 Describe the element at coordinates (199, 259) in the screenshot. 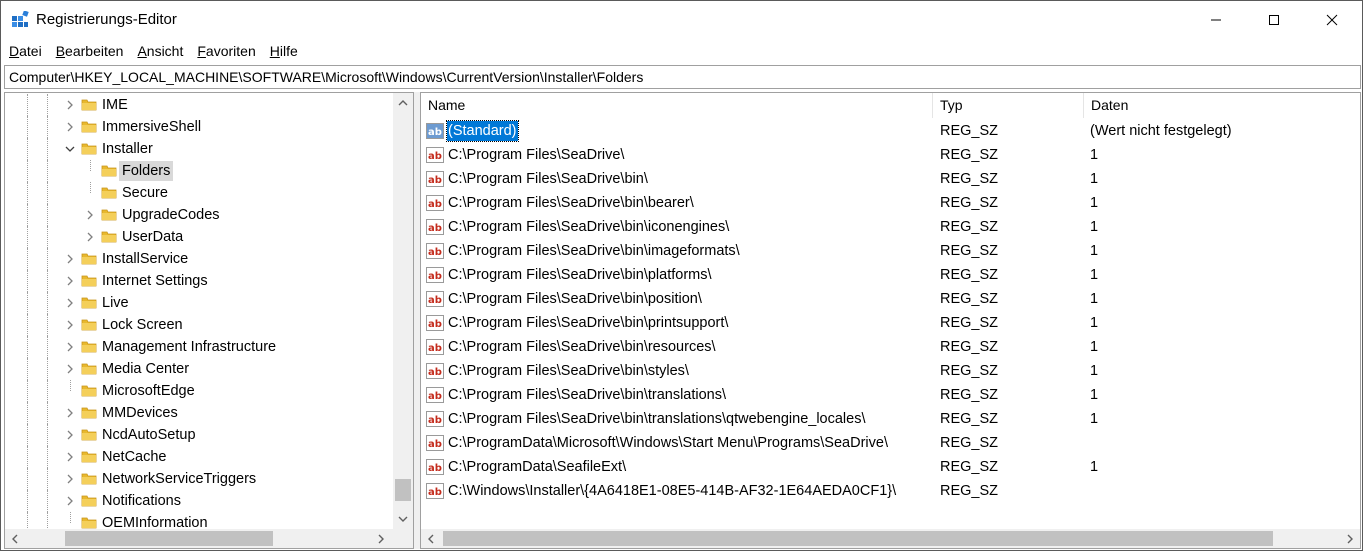

I see `tree-item: InstallService` at that location.